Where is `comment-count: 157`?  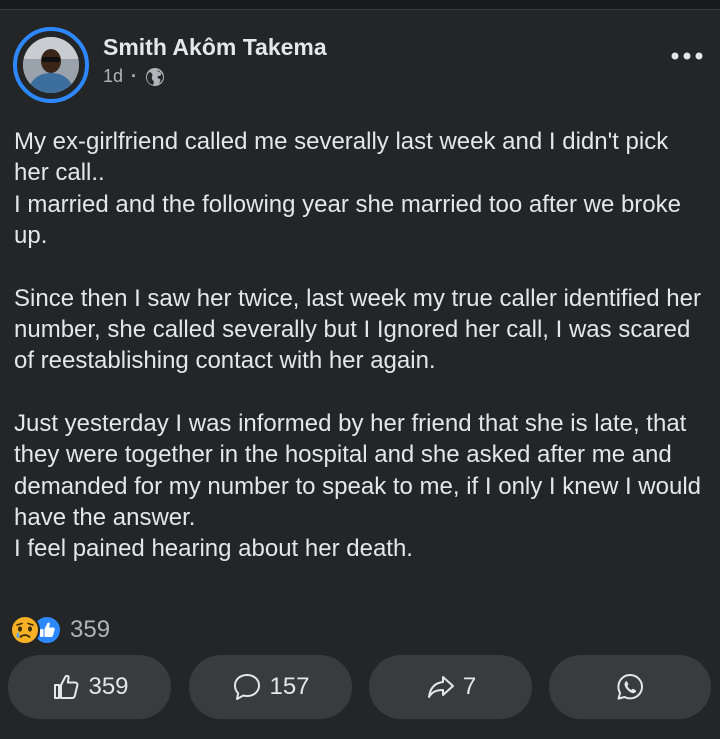
comment-count: 157 is located at coordinates (289, 686).